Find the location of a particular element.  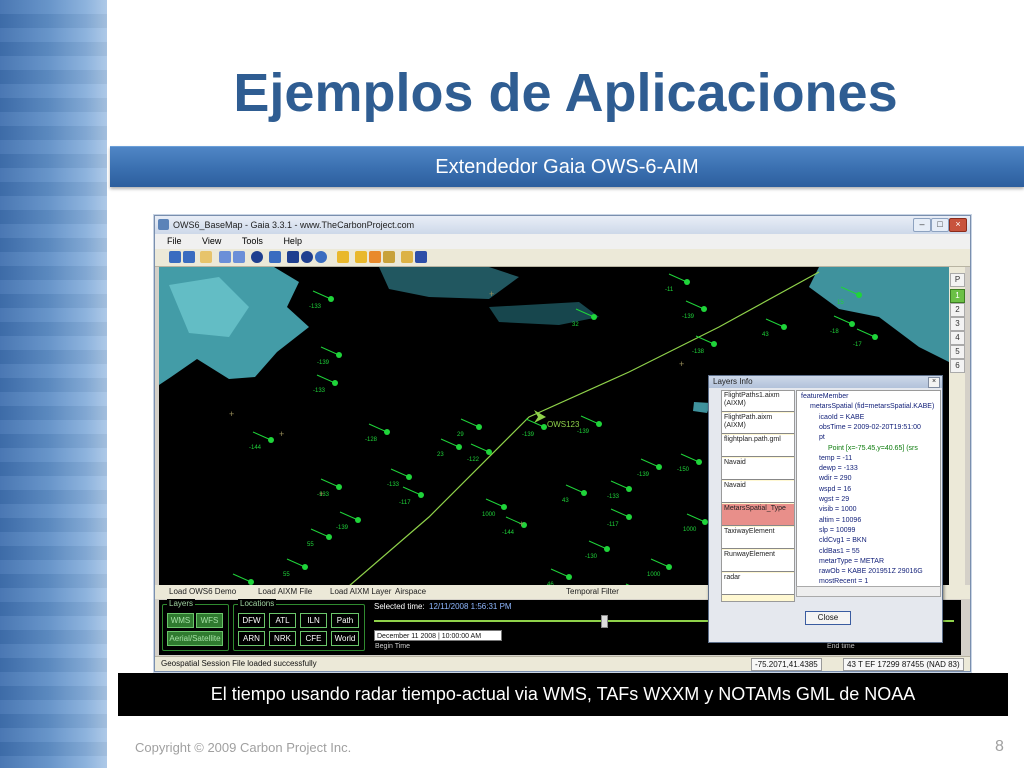

style-icon is located at coordinates (343, 257).